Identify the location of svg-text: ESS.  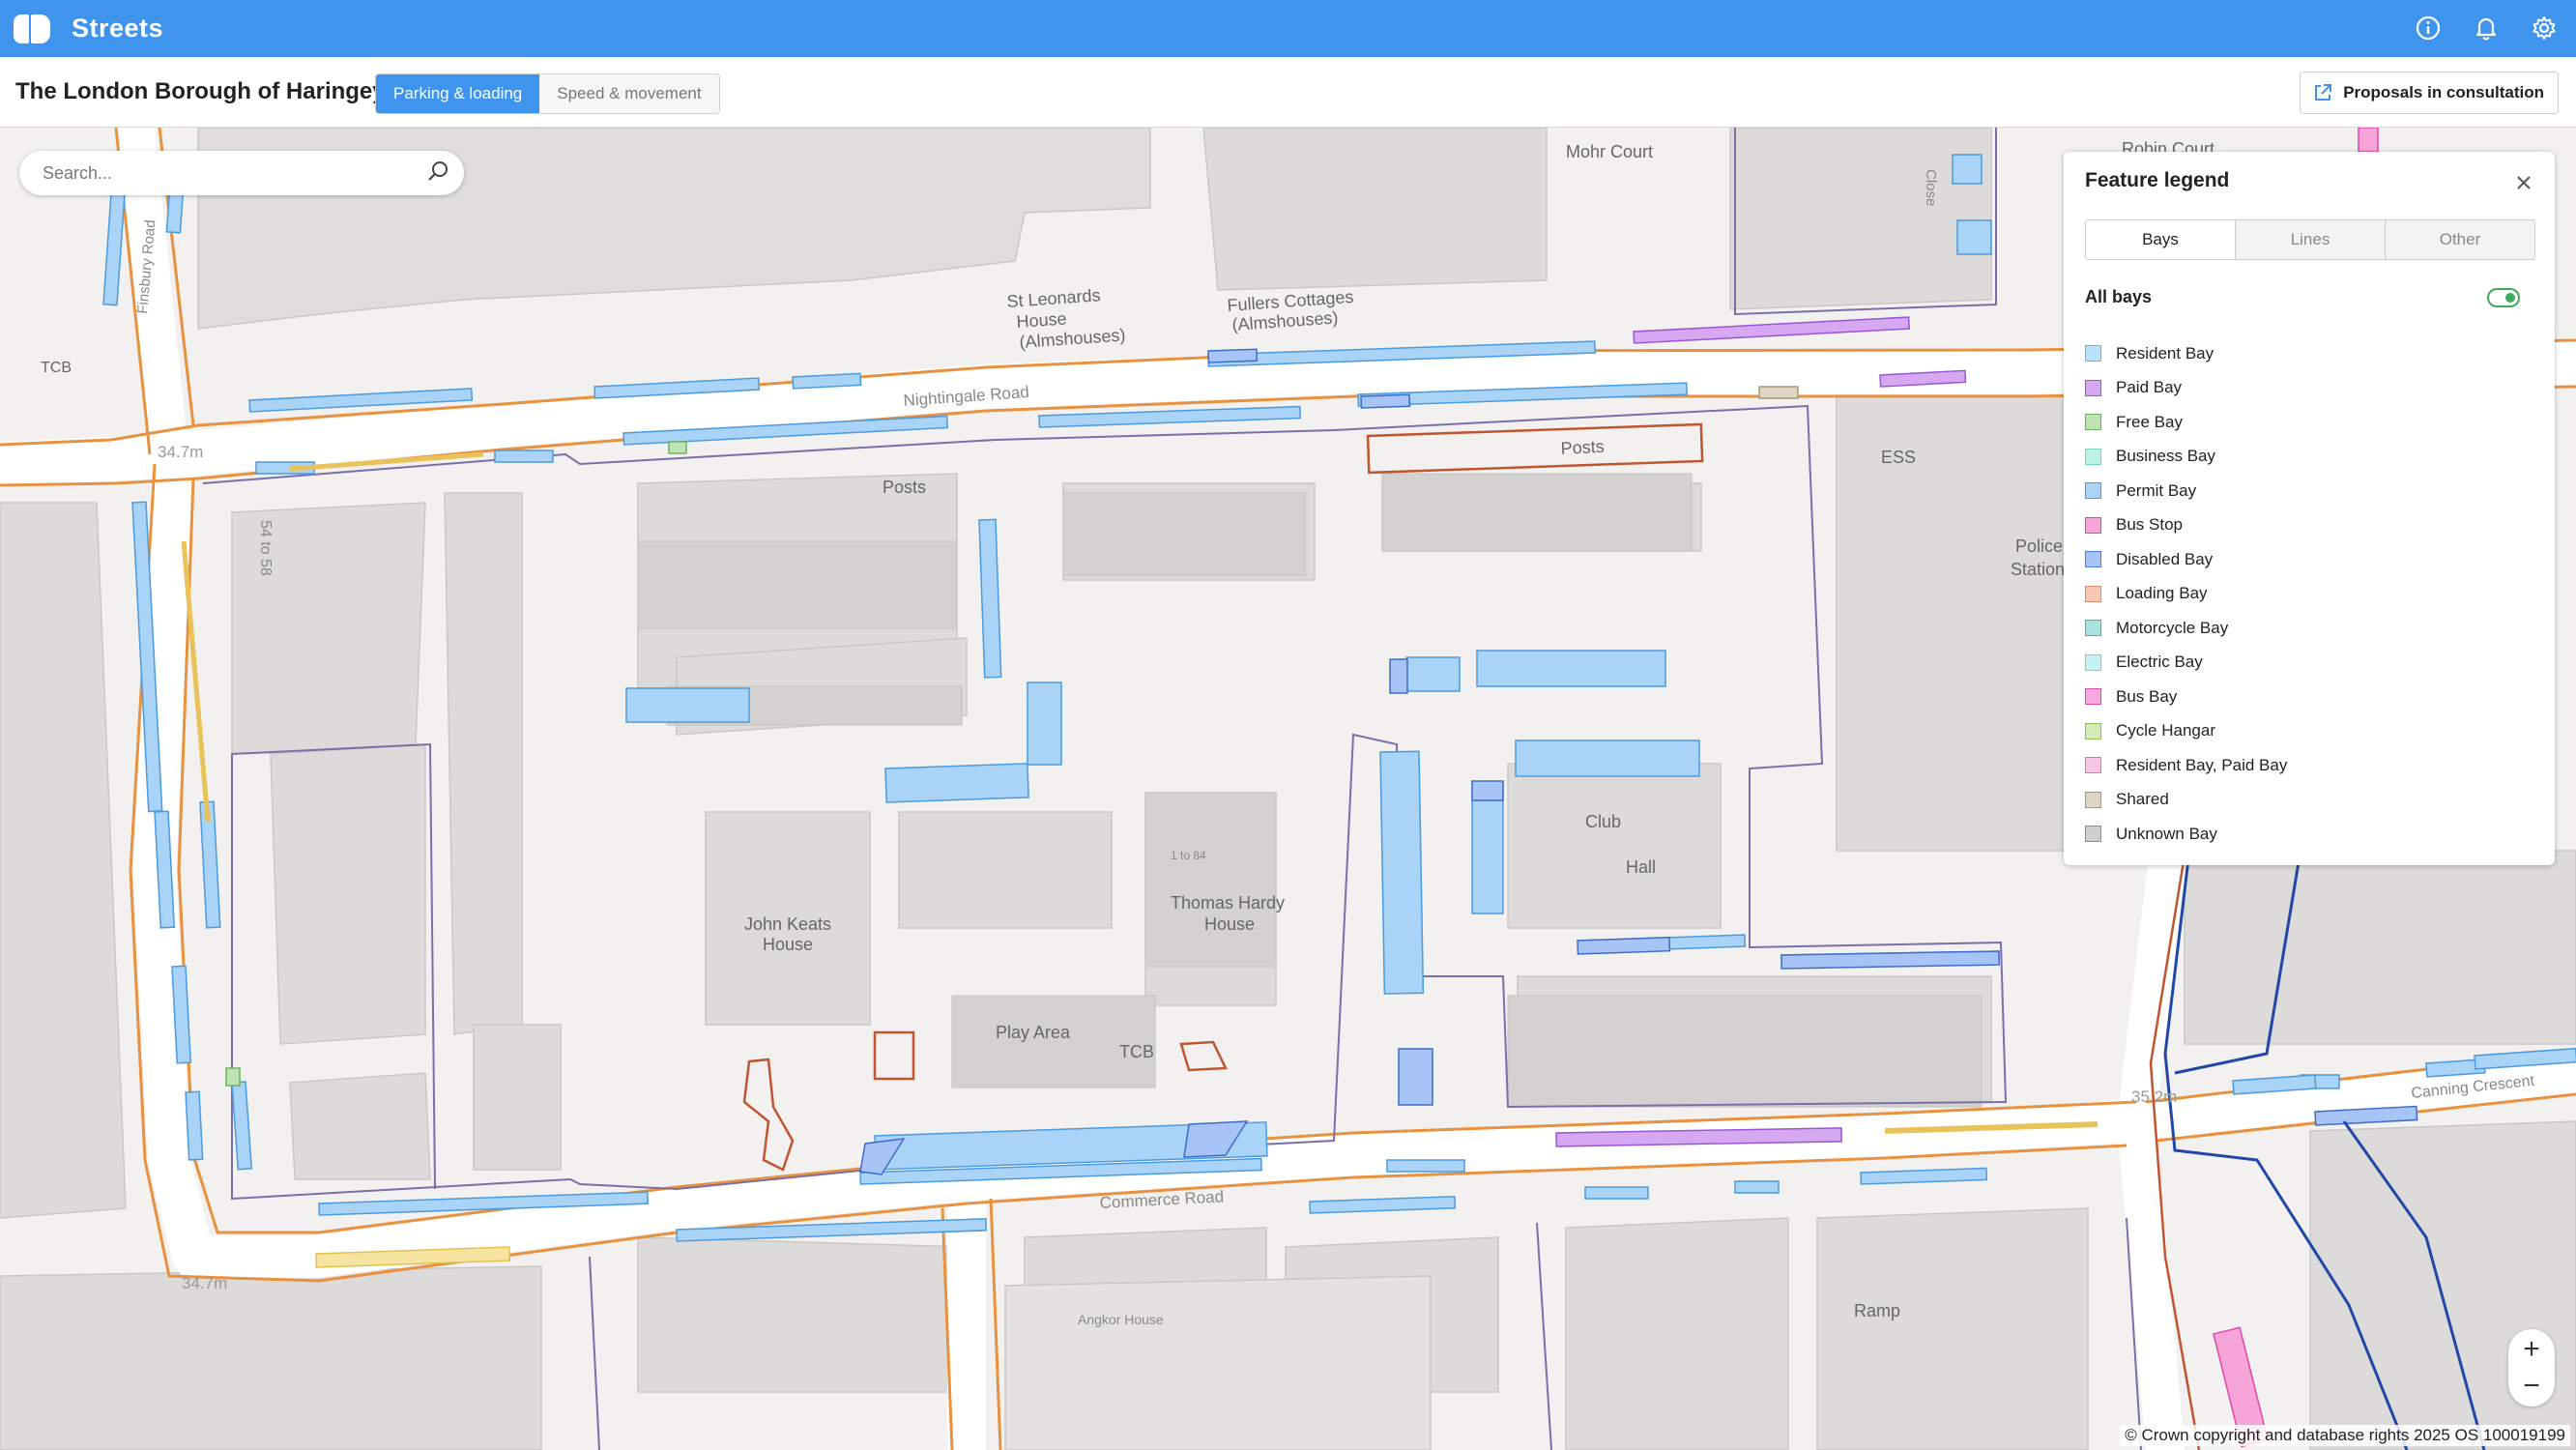
(1898, 457).